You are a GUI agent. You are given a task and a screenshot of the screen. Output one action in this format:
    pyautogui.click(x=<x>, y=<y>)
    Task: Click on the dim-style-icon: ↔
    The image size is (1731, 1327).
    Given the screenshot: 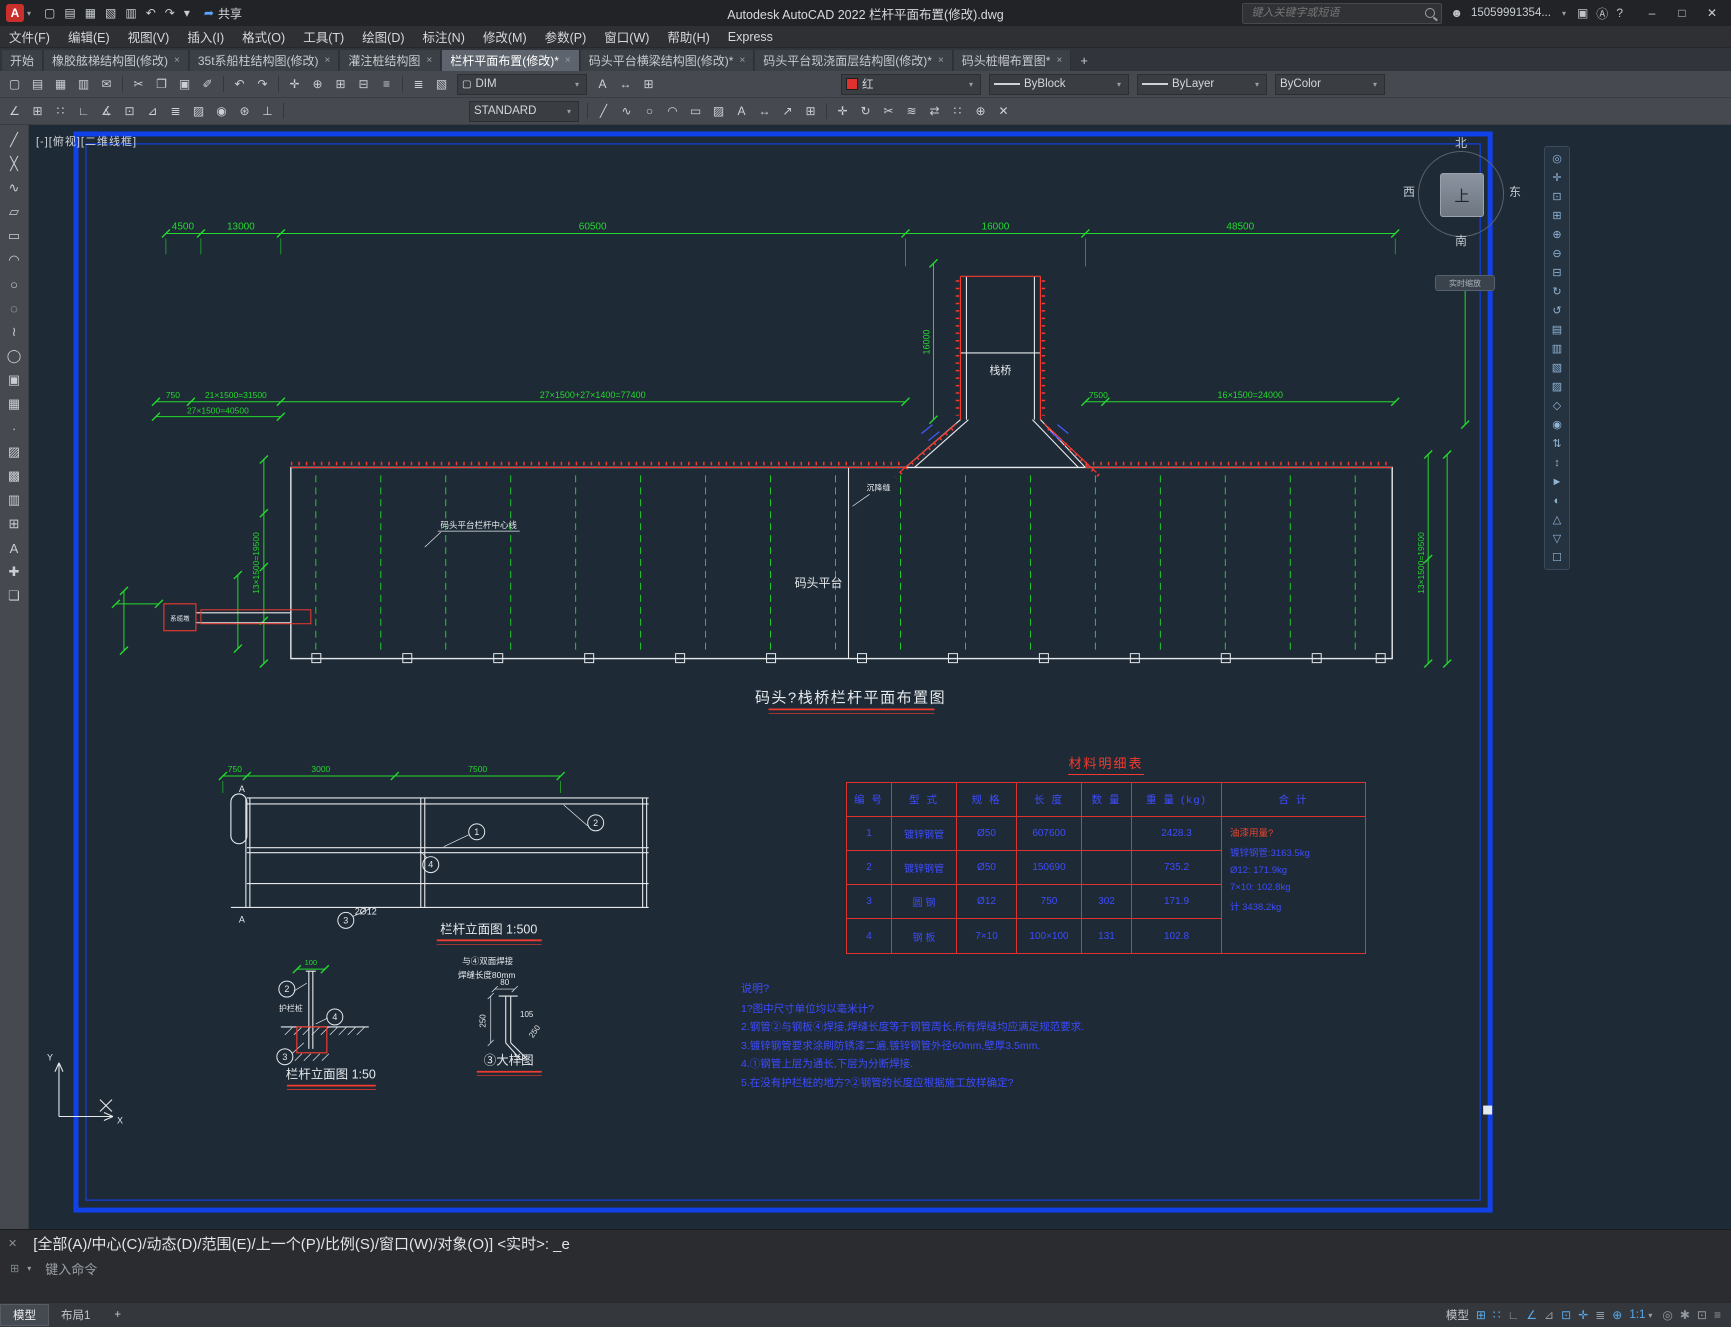 What is the action you would take?
    pyautogui.click(x=625, y=84)
    